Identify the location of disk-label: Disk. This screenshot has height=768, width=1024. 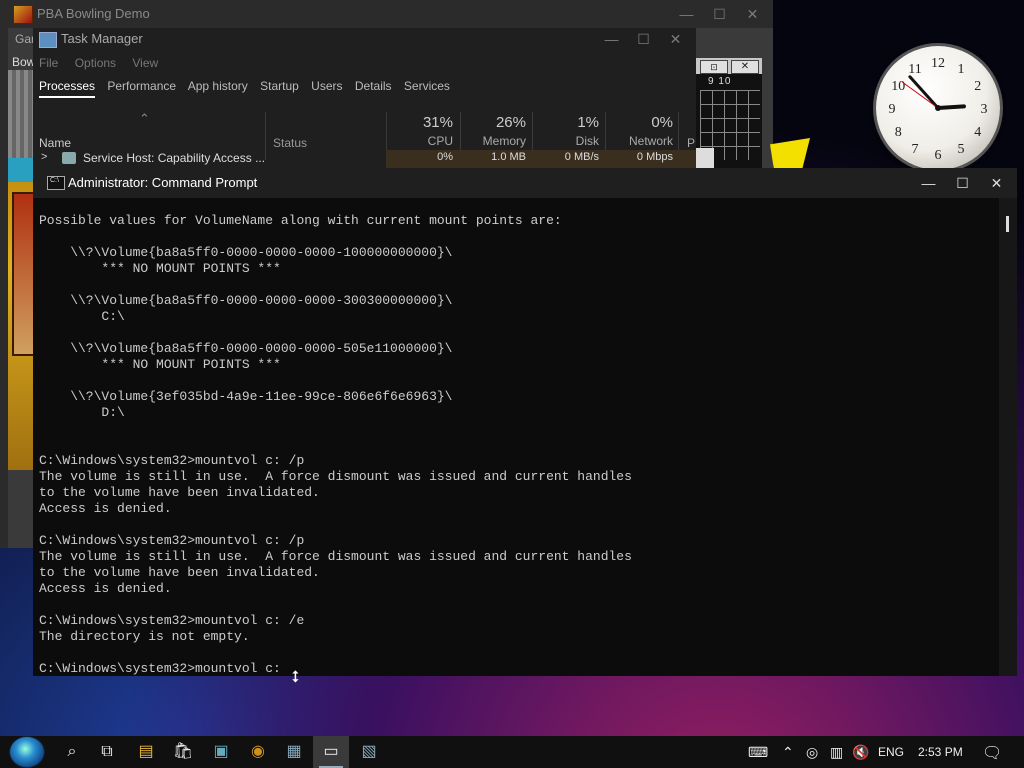
(587, 141).